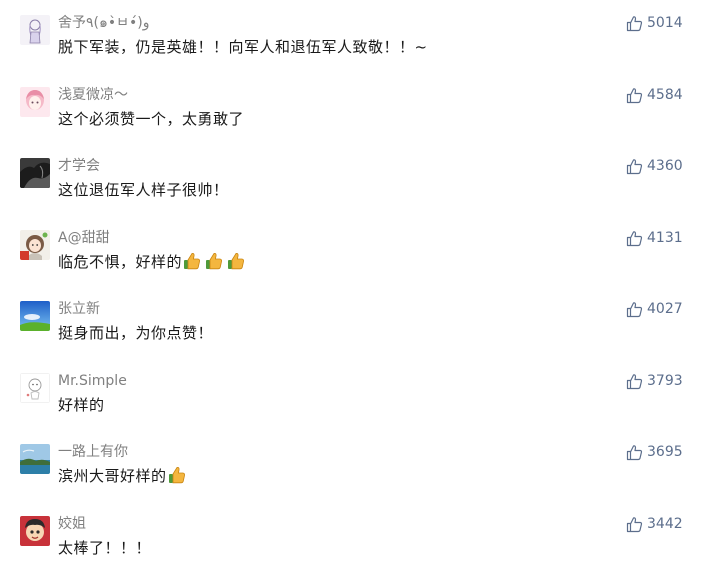 This screenshot has height=581, width=716. Describe the element at coordinates (665, 166) in the screenshot. I see `like-count: 4360` at that location.